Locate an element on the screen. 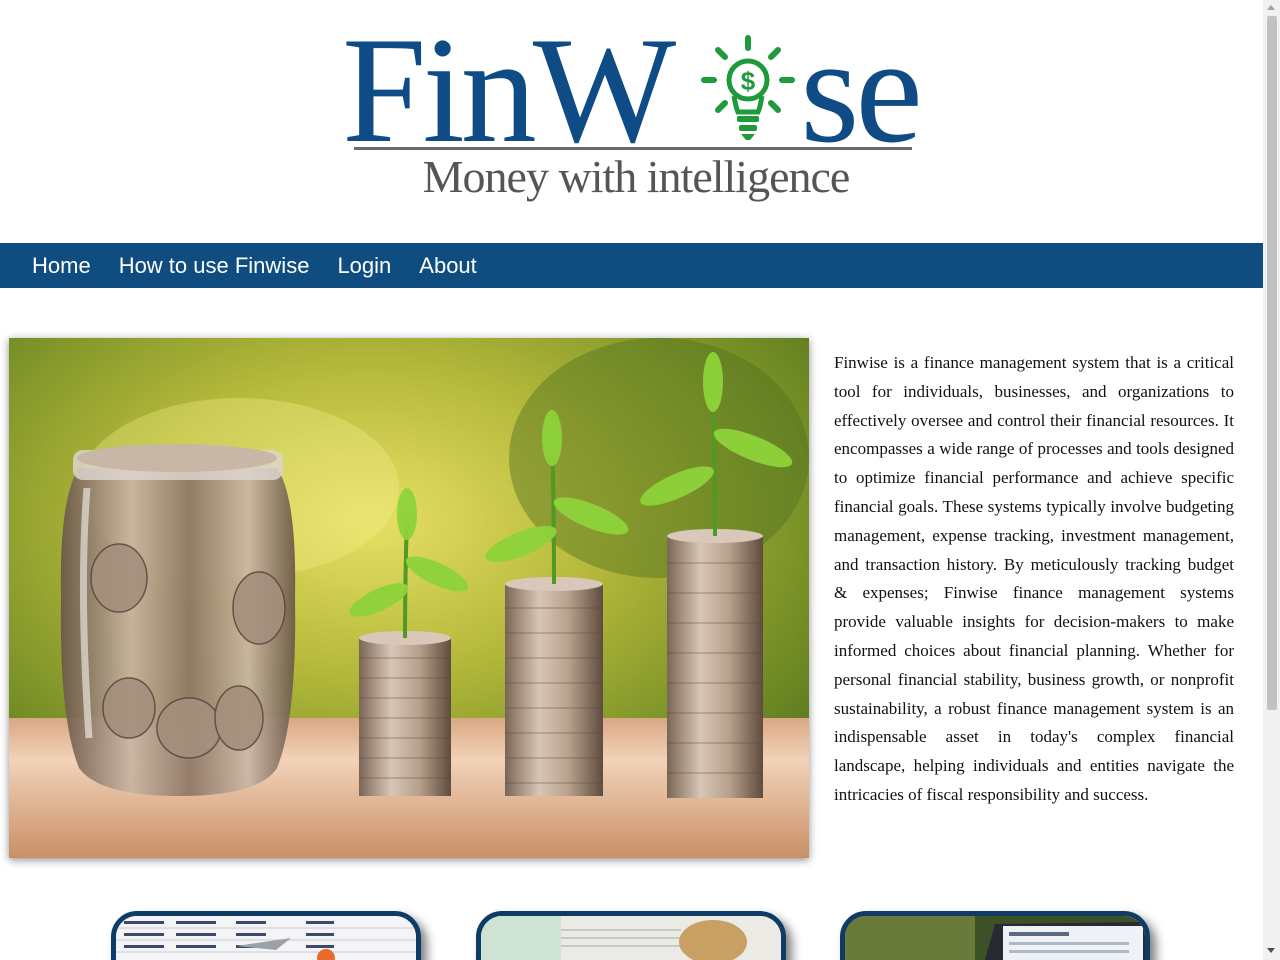 The height and width of the screenshot is (960, 1280). scroll-down-arrow-icon is located at coordinates (1271, 950).